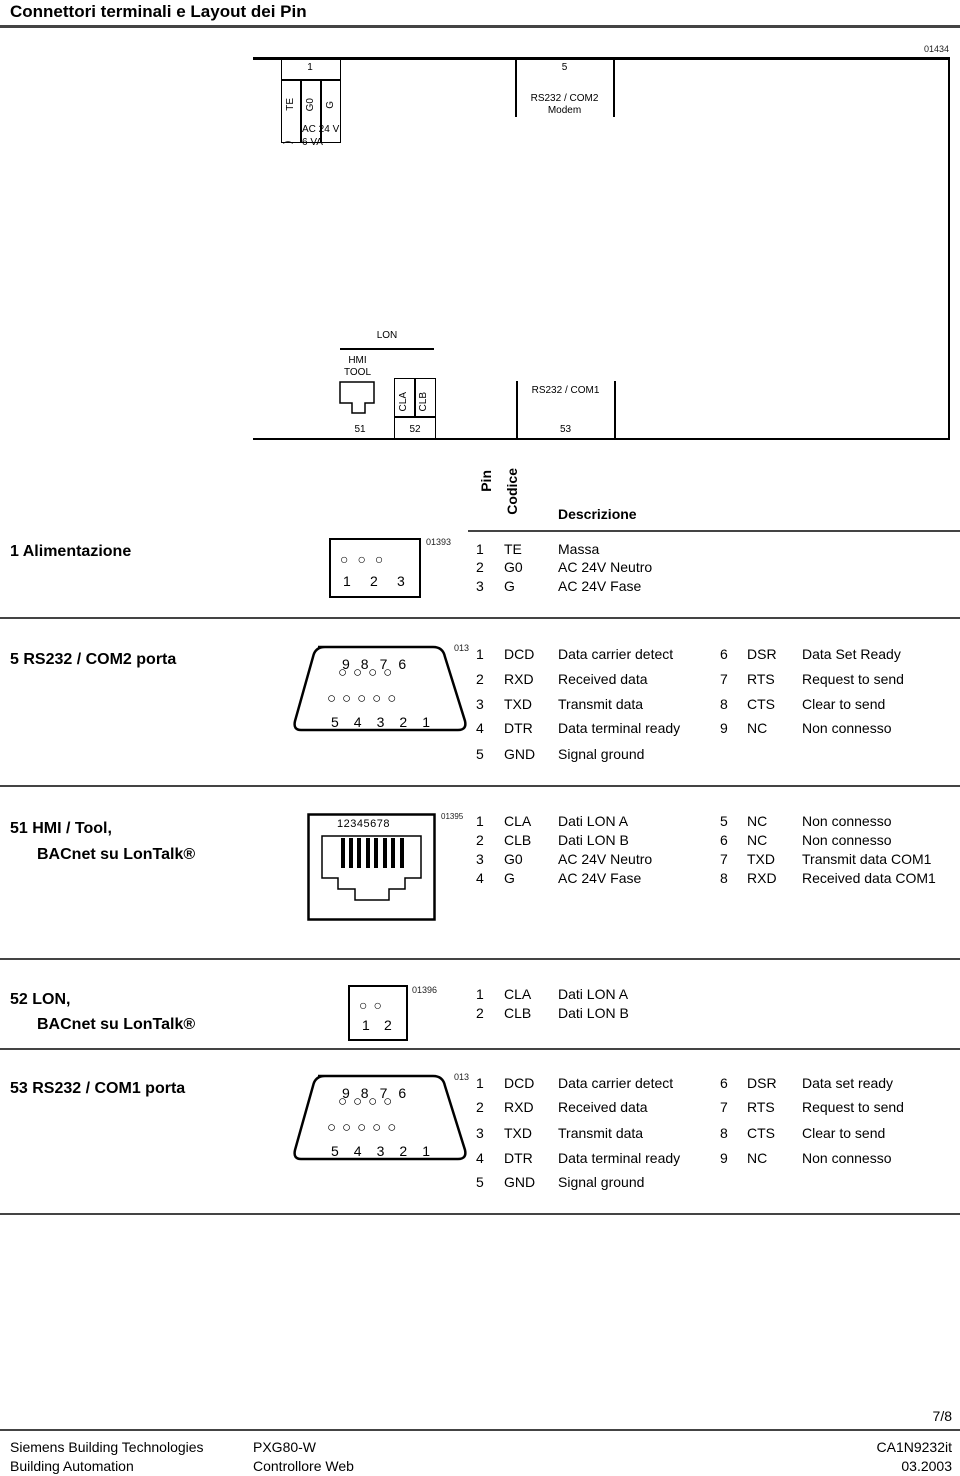  Describe the element at coordinates (330, 105) in the screenshot. I see `terminal-1-pin-g: G` at that location.